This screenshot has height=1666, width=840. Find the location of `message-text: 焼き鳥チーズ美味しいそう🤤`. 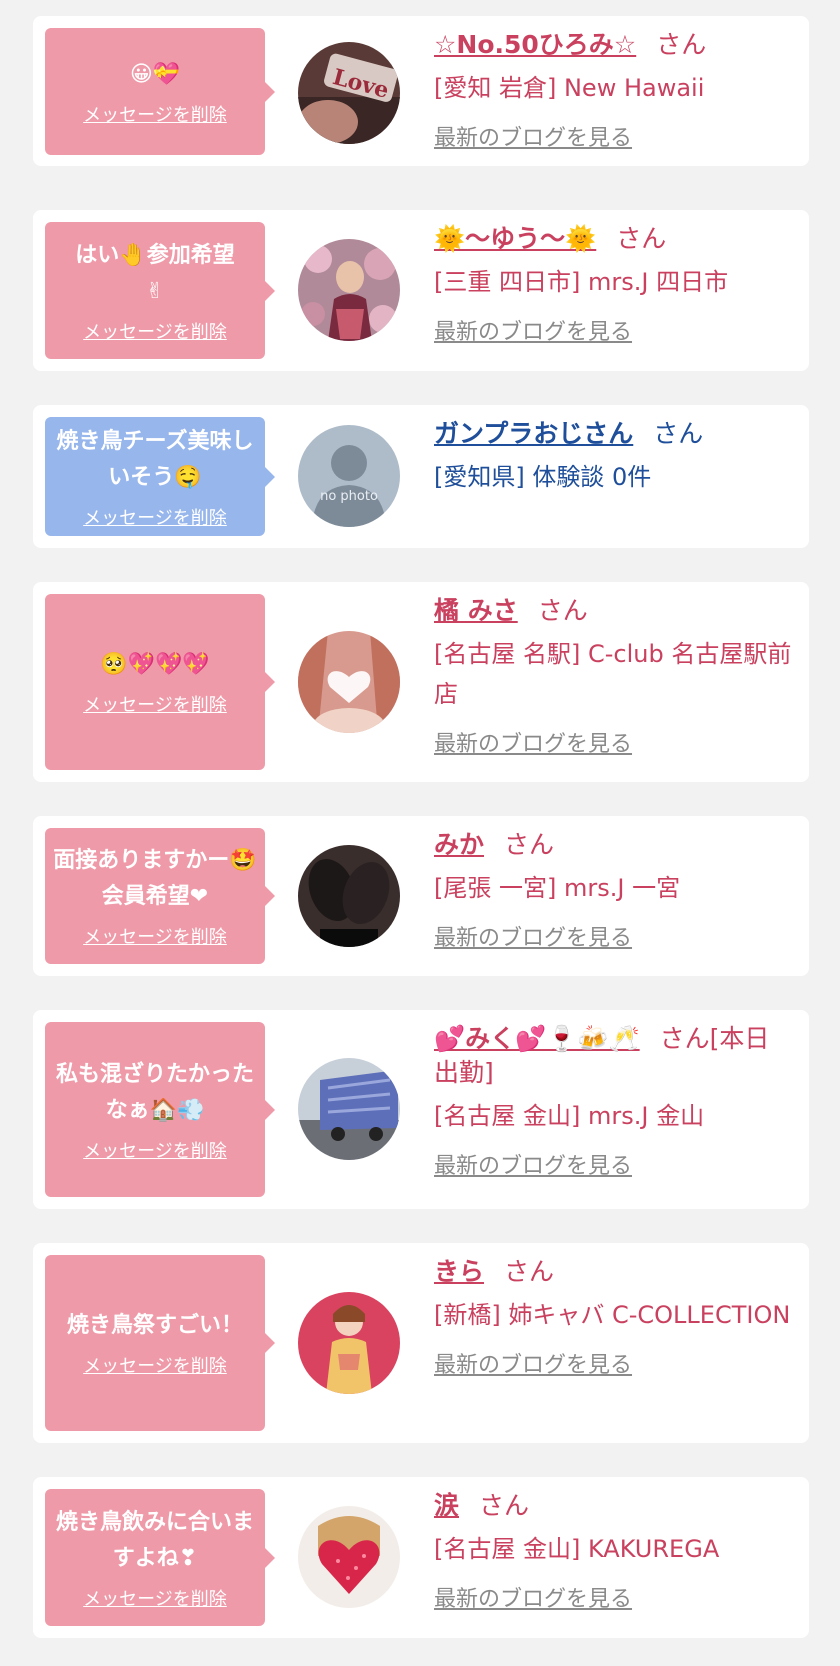

message-text: 焼き鳥チーズ美味しいそう🤤 is located at coordinates (155, 459).